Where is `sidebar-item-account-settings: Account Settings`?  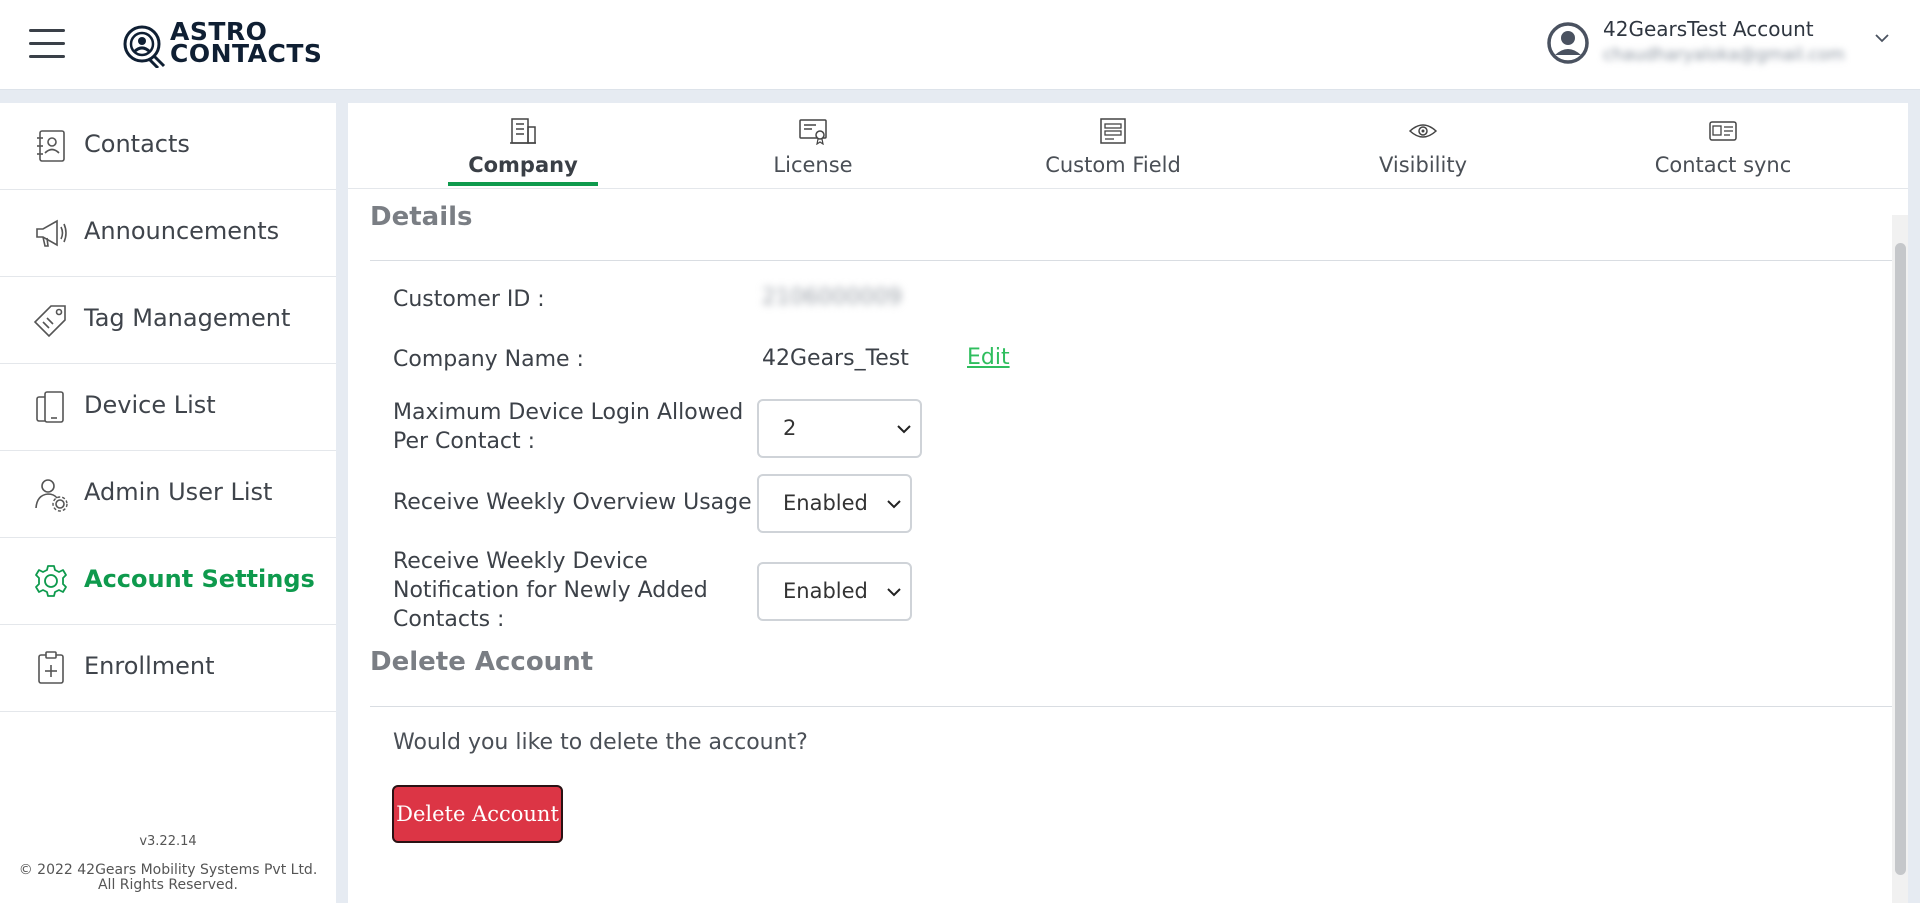 sidebar-item-account-settings: Account Settings is located at coordinates (168, 581).